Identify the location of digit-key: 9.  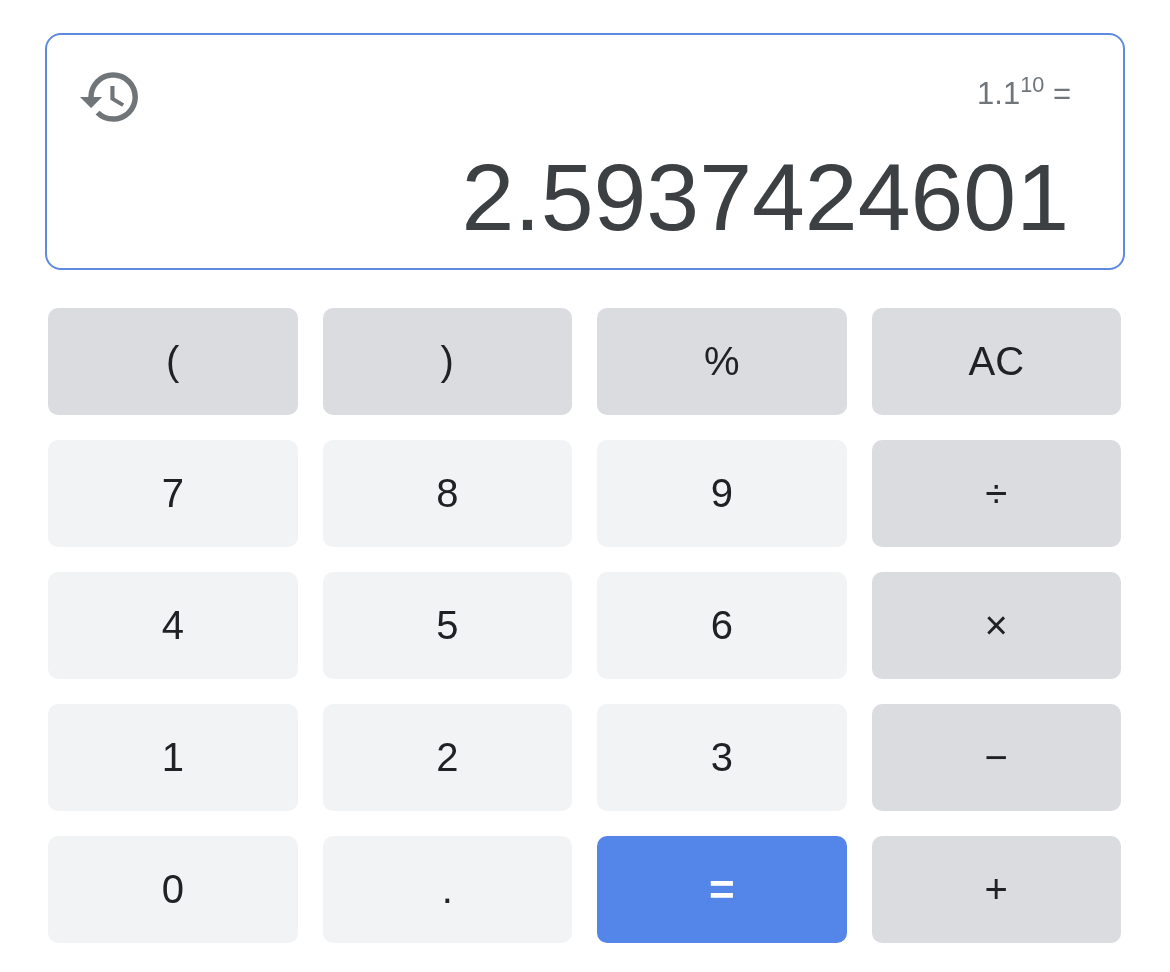
(722, 493).